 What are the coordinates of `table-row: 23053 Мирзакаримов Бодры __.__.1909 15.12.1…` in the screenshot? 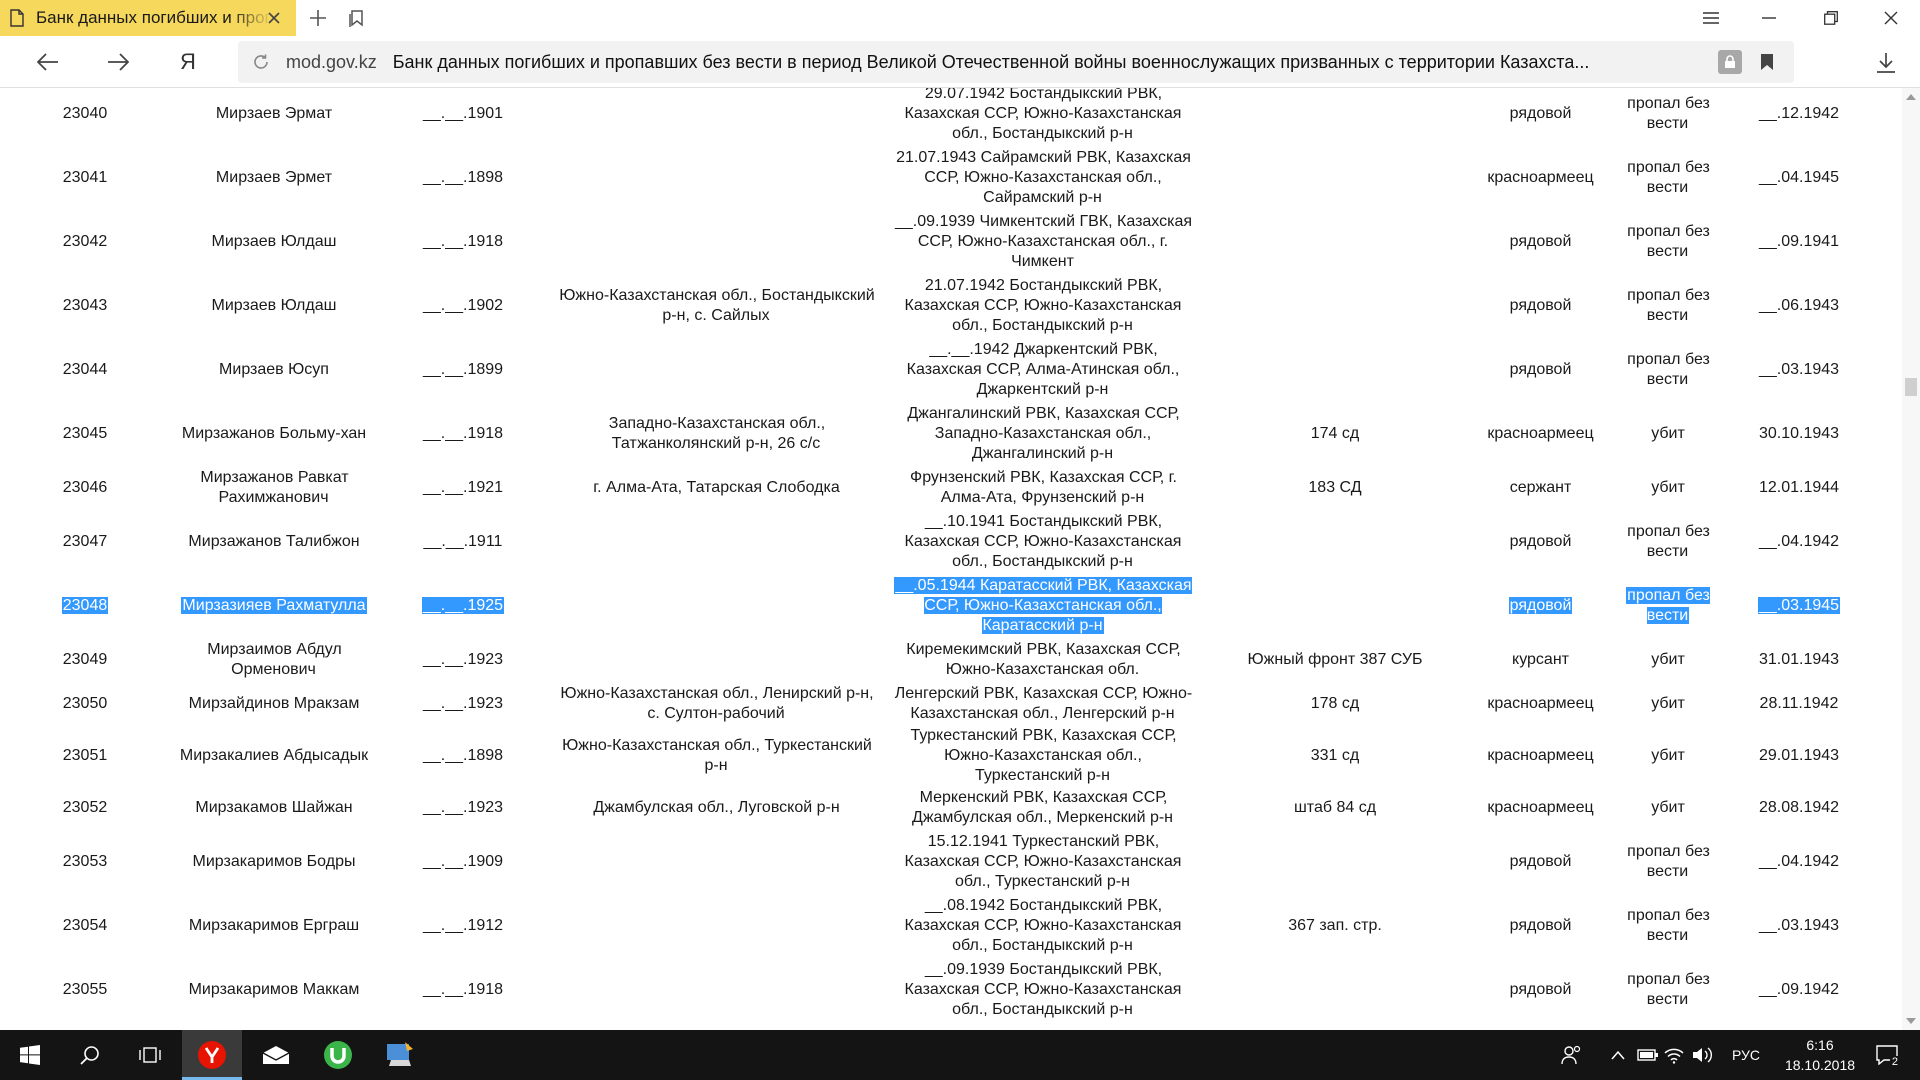 It's located at (937, 862).